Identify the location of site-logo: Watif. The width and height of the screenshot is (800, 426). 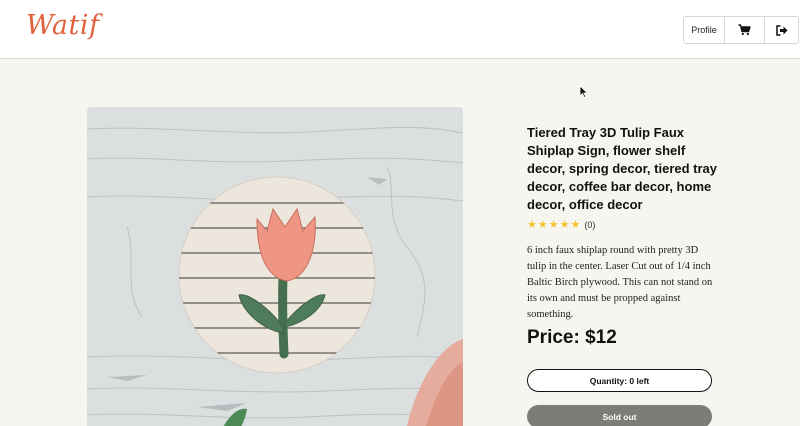
(62, 25).